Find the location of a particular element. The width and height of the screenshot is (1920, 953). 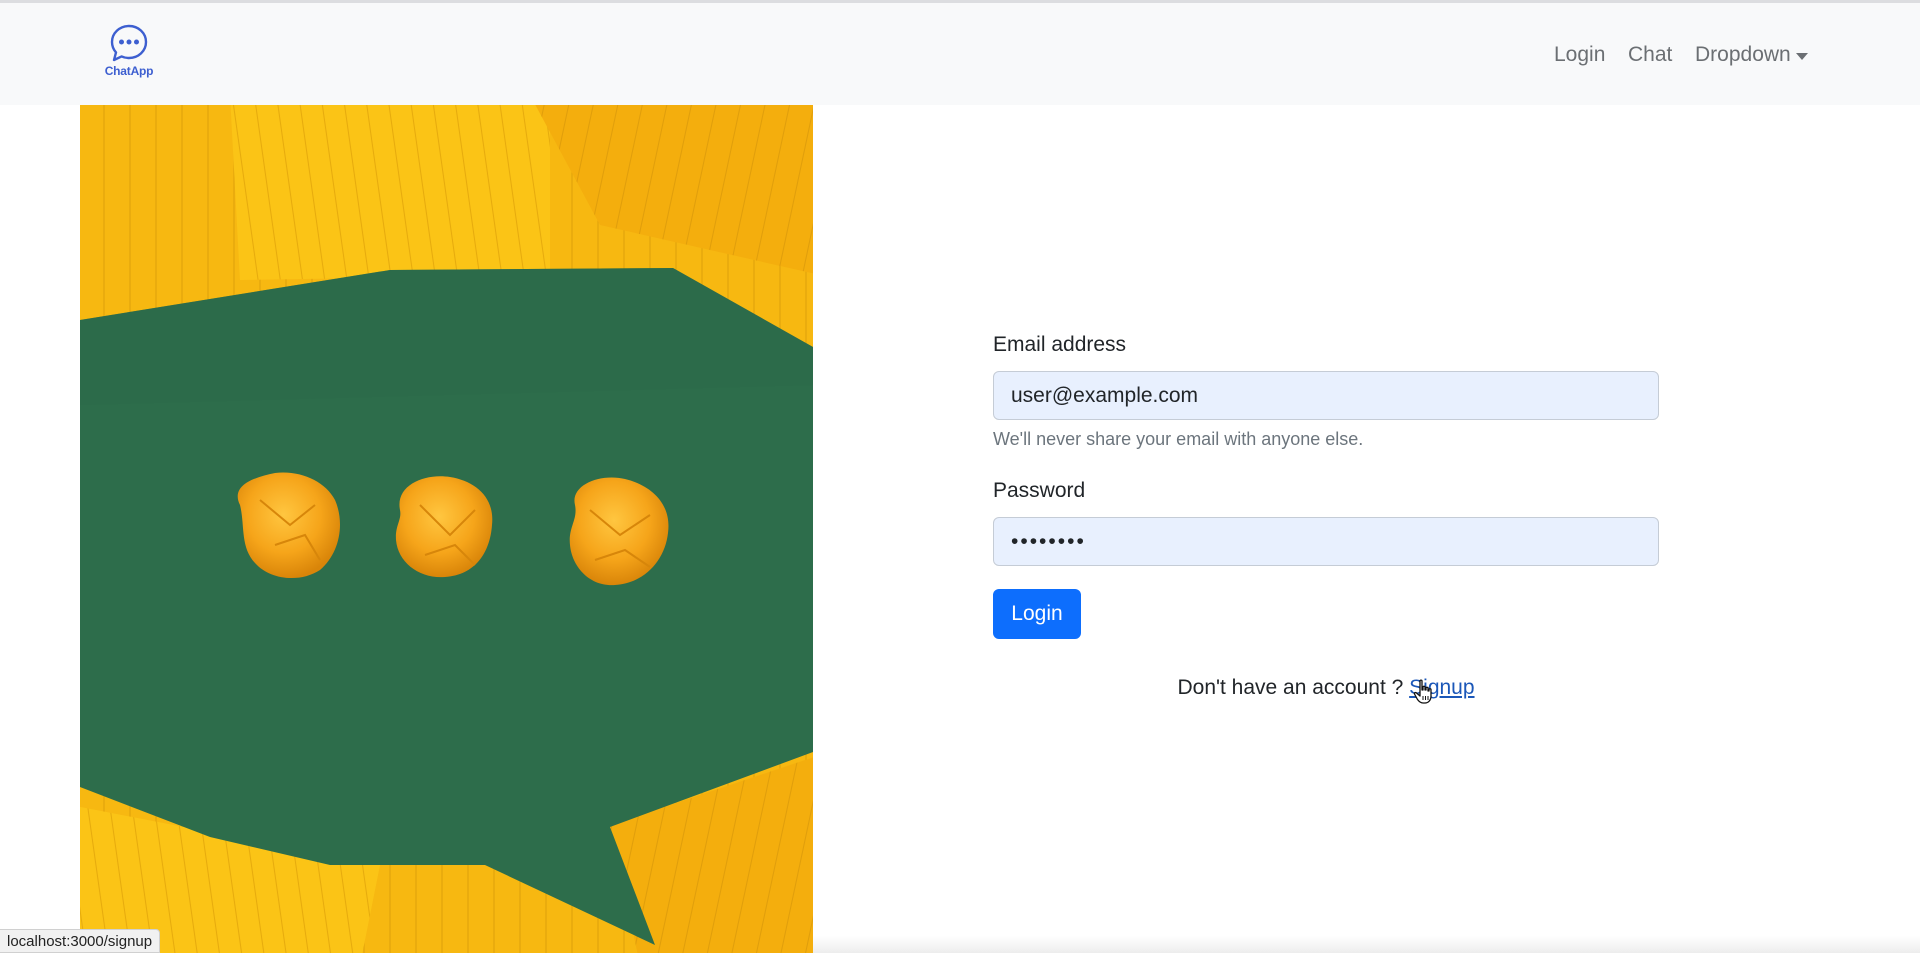

nav-dropdown-toggle: Dropdown is located at coordinates (1751, 55).